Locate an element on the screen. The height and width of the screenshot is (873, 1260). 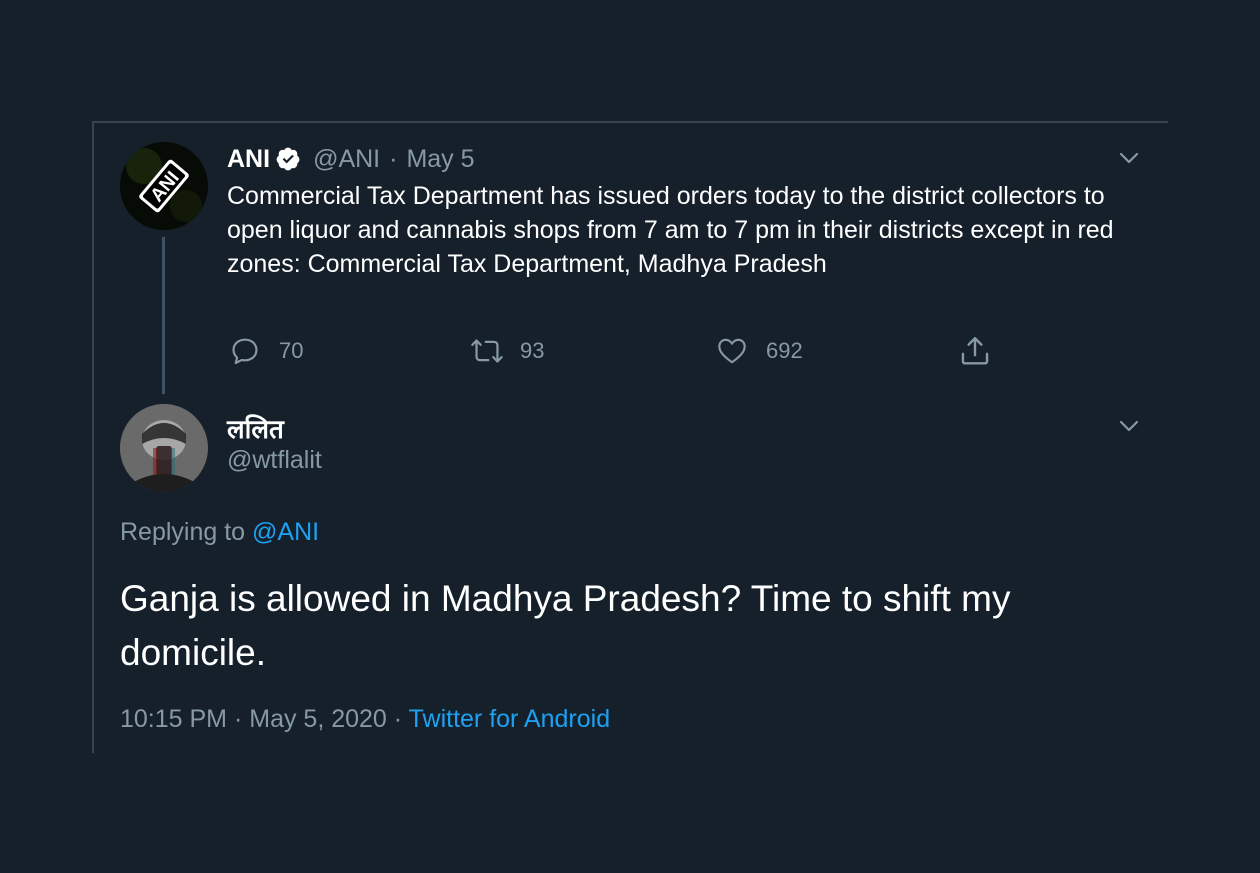
ani-tweet-date: May 5 is located at coordinates (440, 159).